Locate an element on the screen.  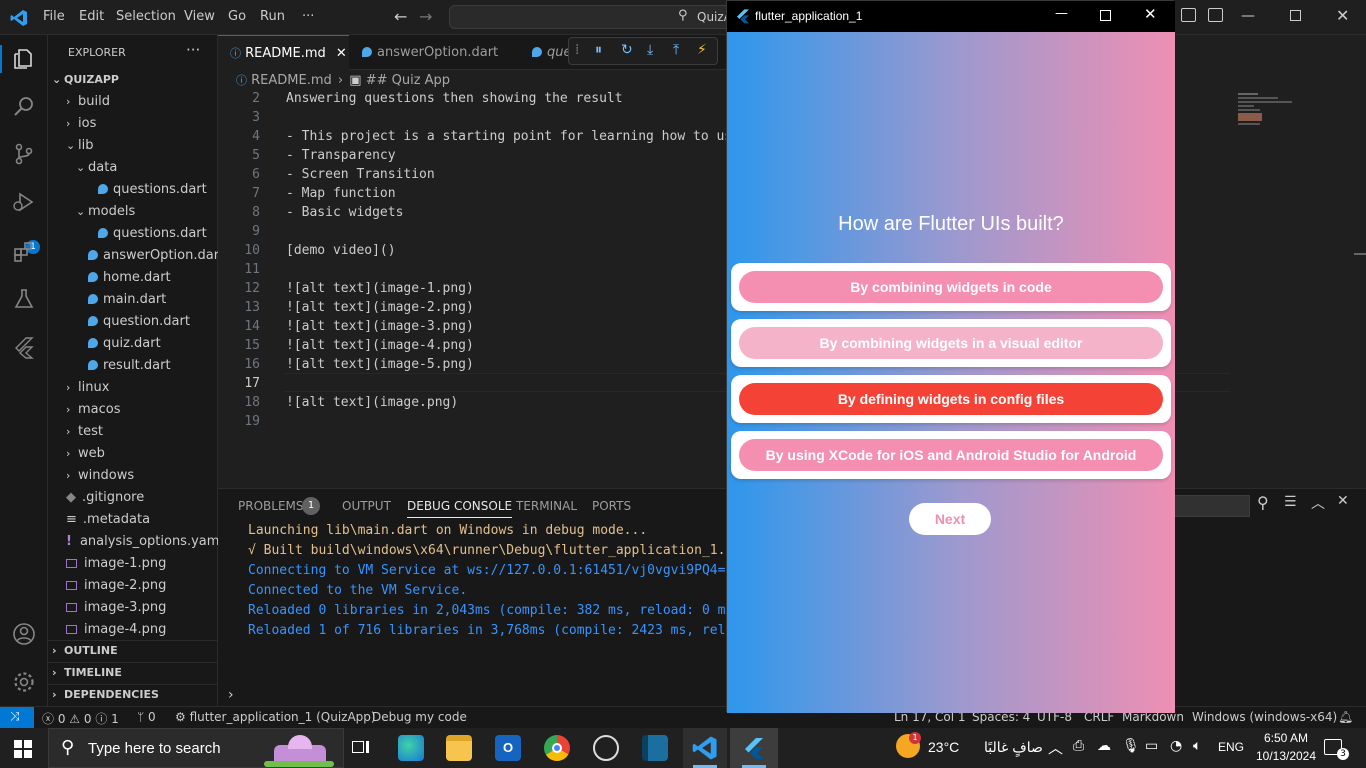
remote-button: ⤨ is located at coordinates (17, 718).